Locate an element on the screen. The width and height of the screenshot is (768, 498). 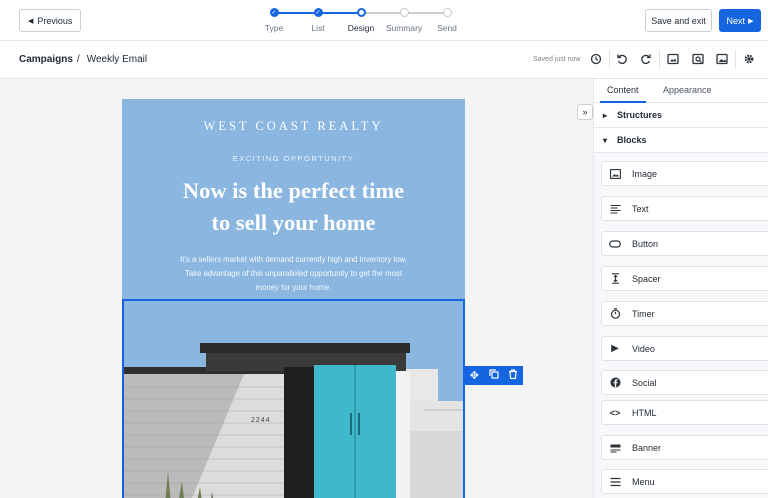
step-send: Send is located at coordinates (447, 19).